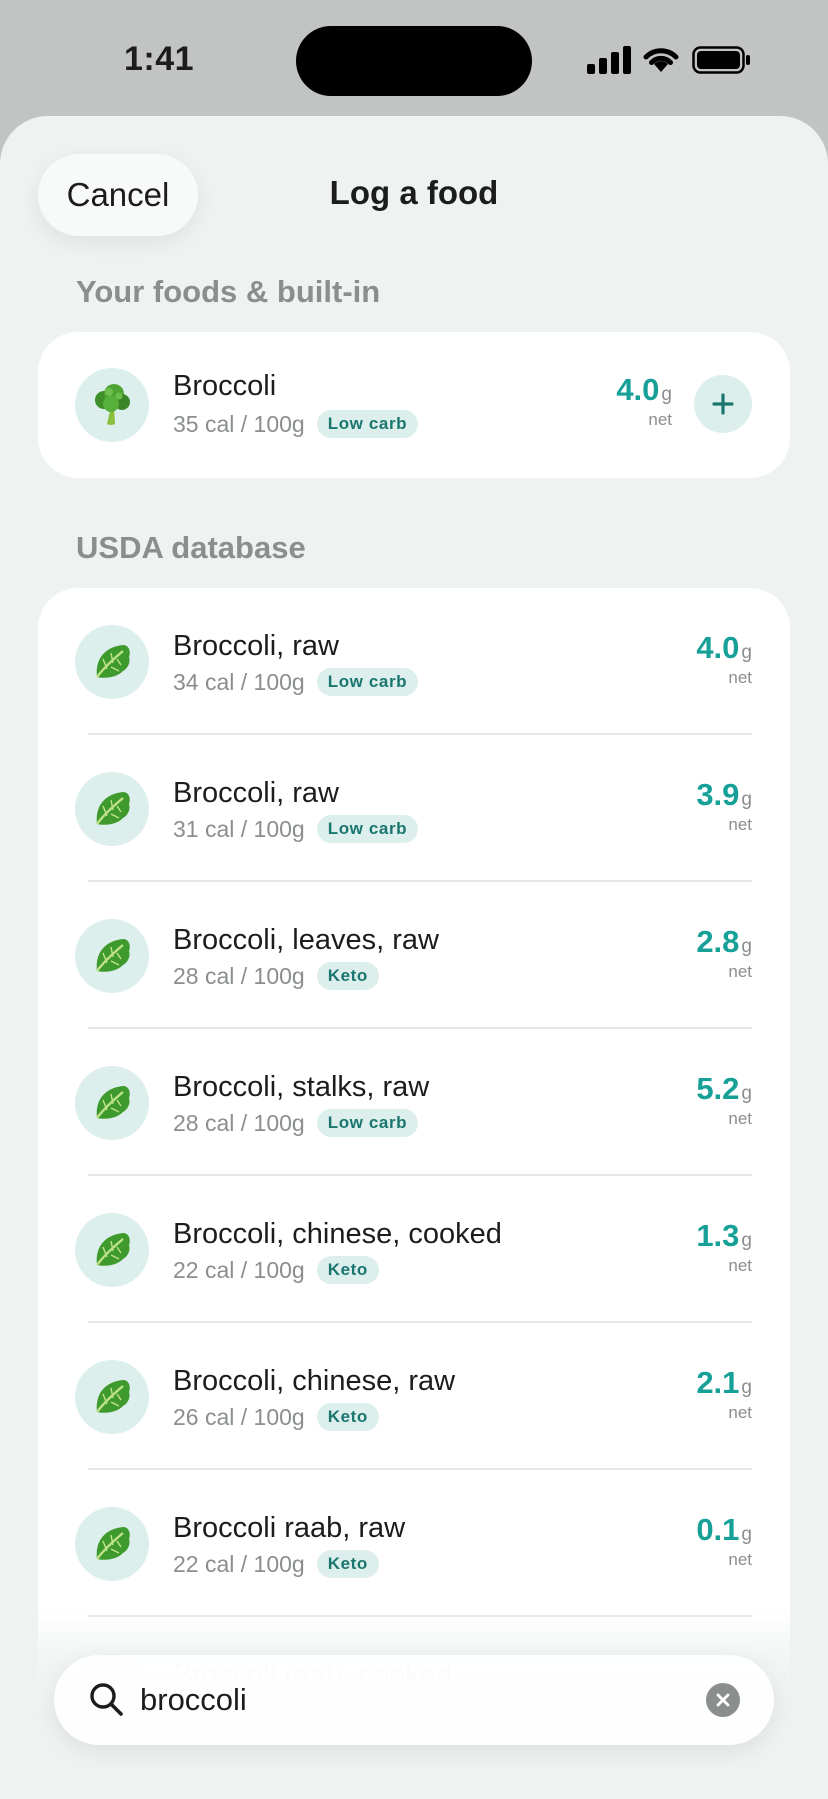  Describe the element at coordinates (661, 60) in the screenshot. I see `wifi-icon` at that location.